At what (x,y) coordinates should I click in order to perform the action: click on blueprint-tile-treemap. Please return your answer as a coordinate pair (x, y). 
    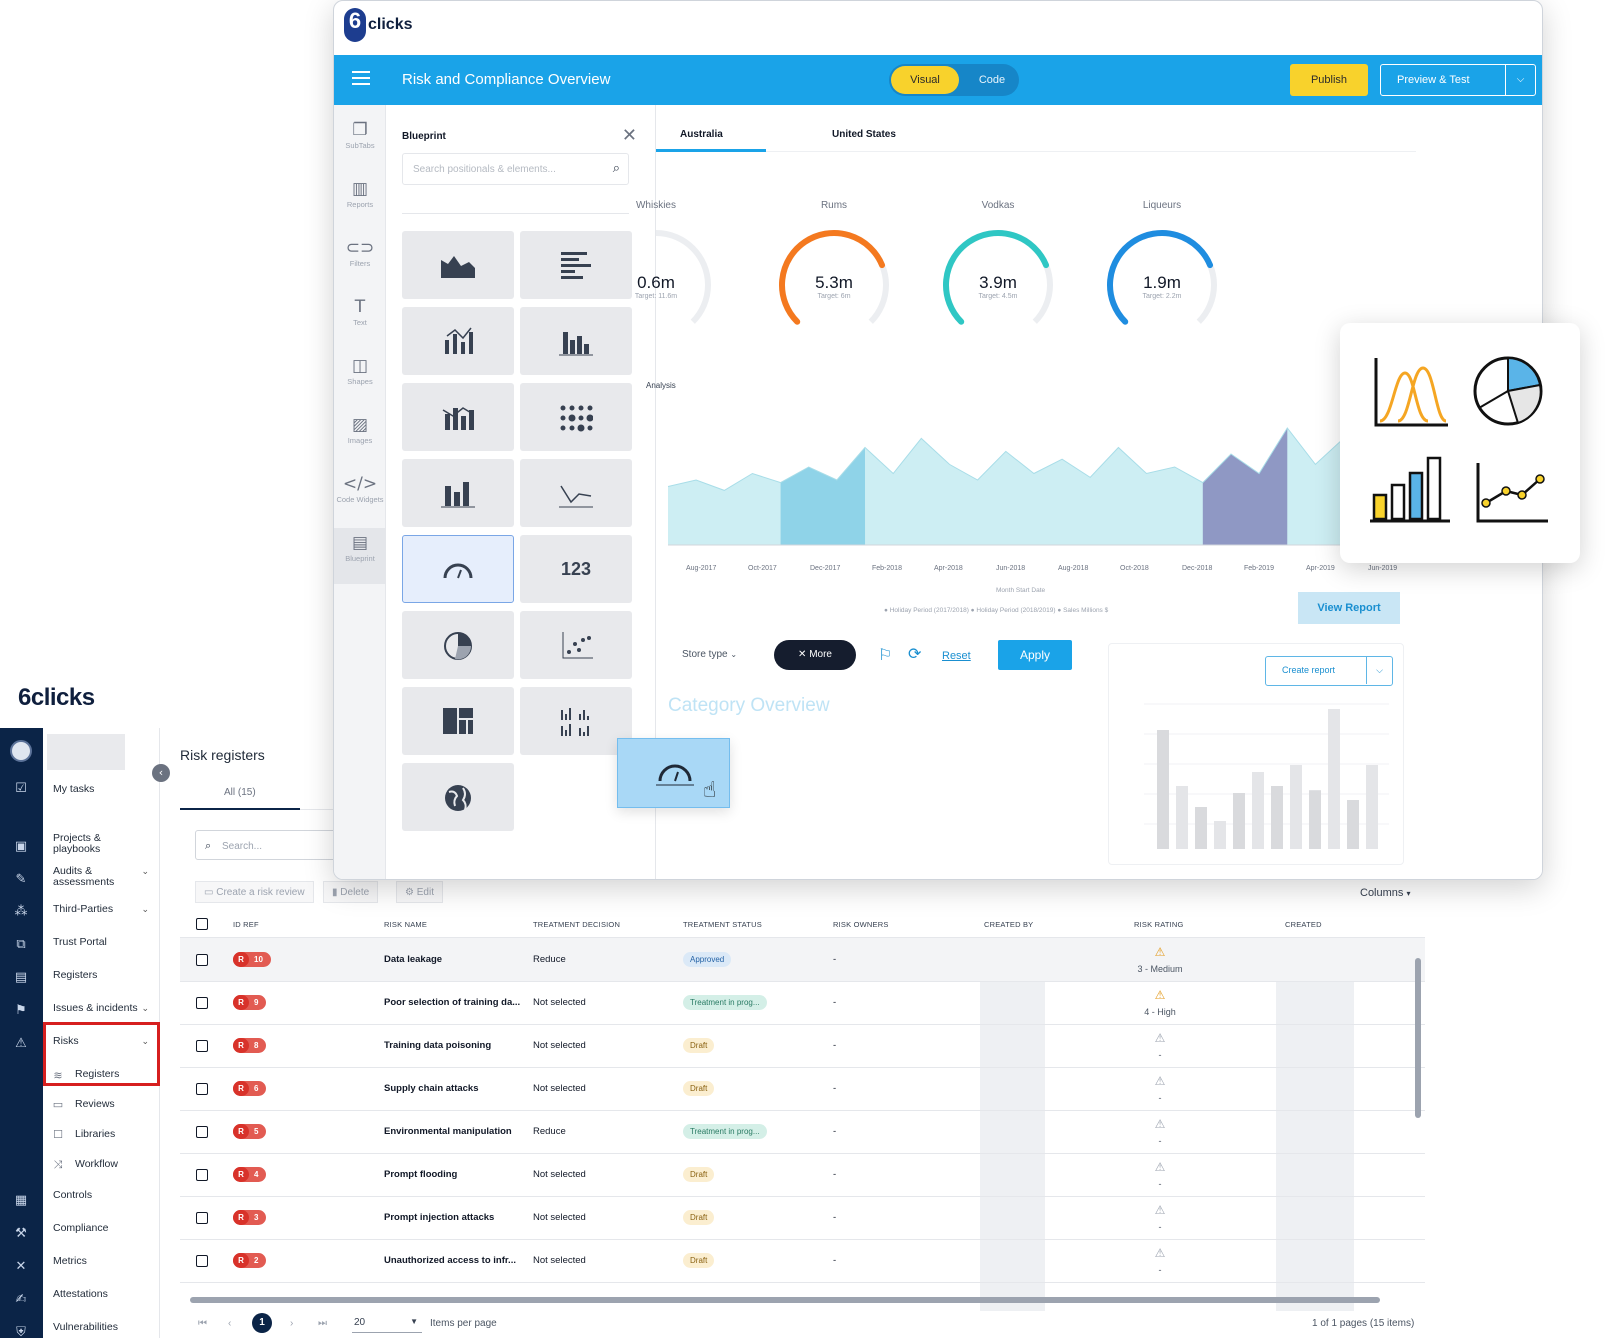
    Looking at the image, I should click on (458, 721).